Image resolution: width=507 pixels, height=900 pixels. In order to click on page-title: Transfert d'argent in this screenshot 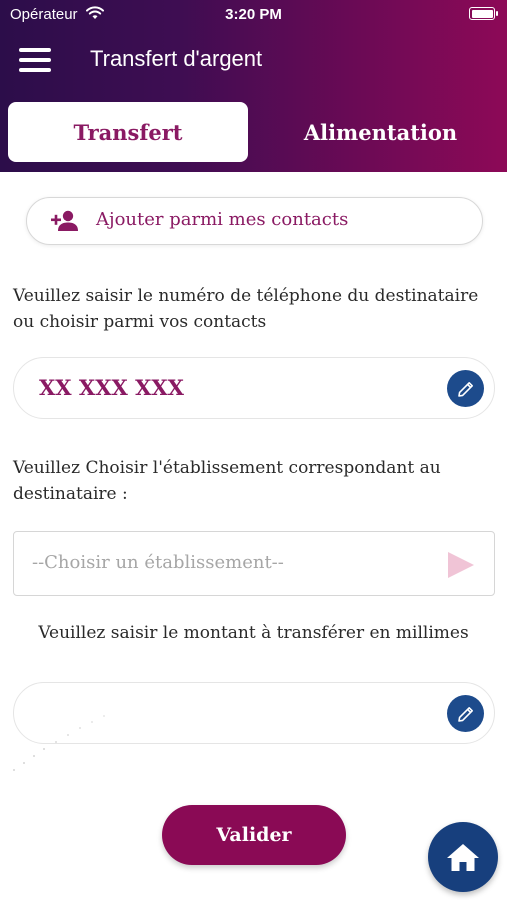, I will do `click(176, 58)`.